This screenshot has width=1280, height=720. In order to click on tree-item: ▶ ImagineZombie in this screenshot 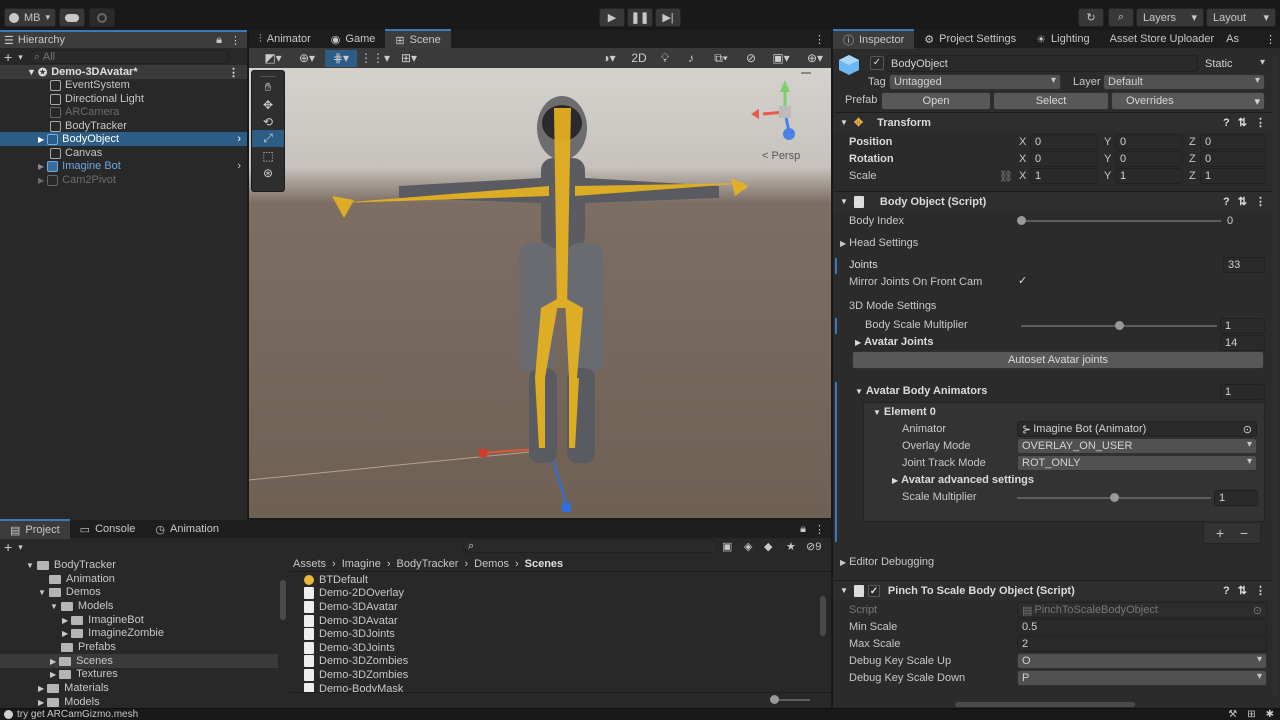, I will do `click(143, 633)`.